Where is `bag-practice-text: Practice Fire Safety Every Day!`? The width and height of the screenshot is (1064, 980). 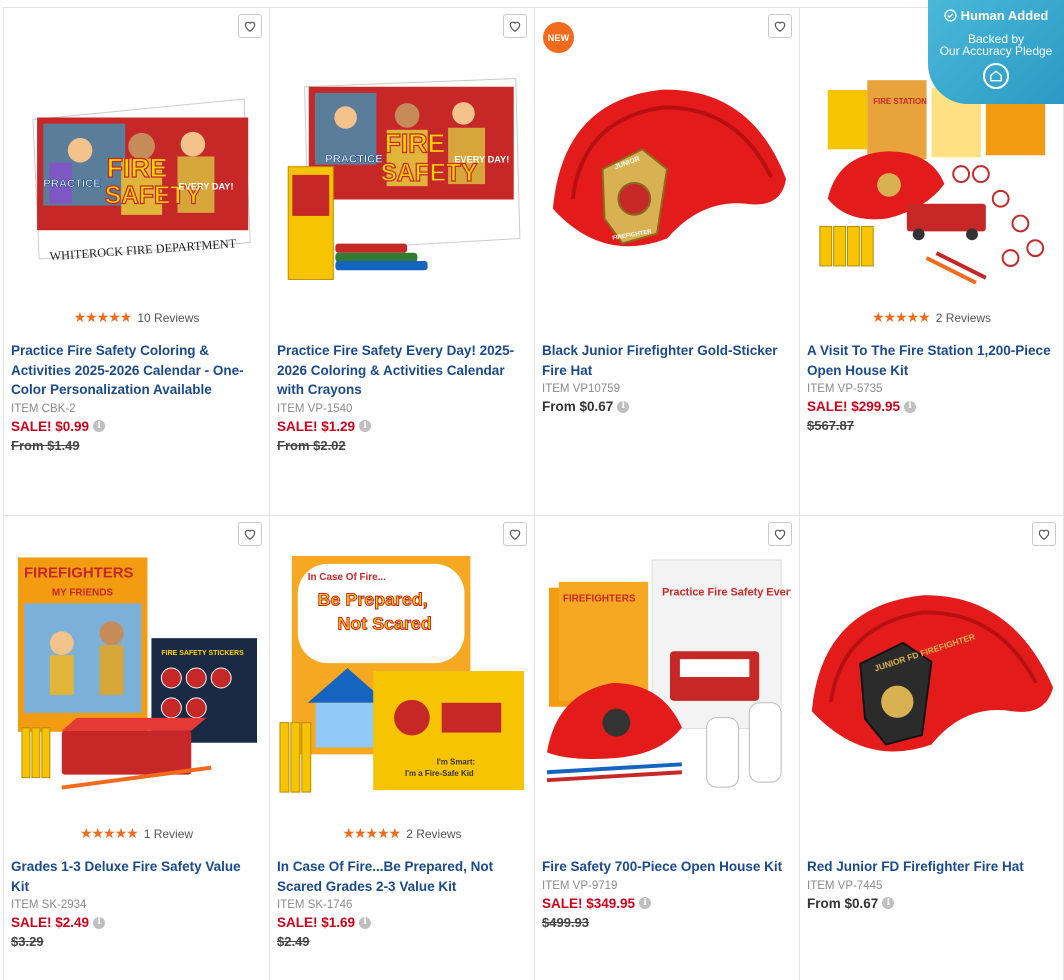
bag-practice-text: Practice Fire Safety Every Day! is located at coordinates (726, 593).